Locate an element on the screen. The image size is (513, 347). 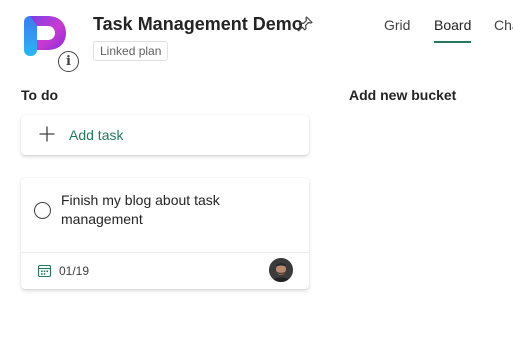
add-new-bucket-button: Add new bucket is located at coordinates (402, 95).